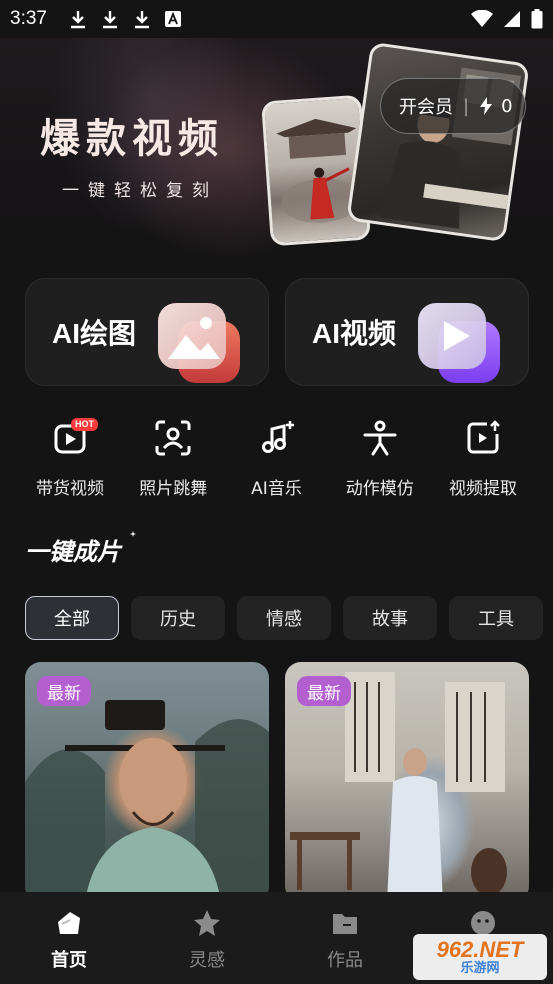 The width and height of the screenshot is (553, 984). Describe the element at coordinates (390, 618) in the screenshot. I see `tab-story: 故事` at that location.